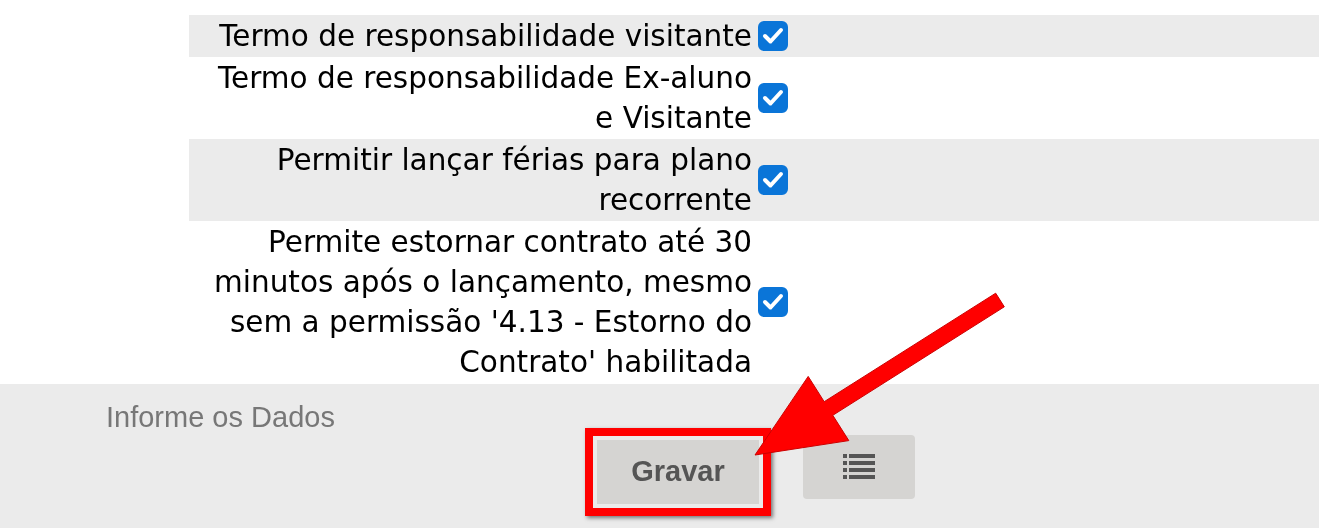  I want to click on section-title: Informe os Dados, so click(220, 417).